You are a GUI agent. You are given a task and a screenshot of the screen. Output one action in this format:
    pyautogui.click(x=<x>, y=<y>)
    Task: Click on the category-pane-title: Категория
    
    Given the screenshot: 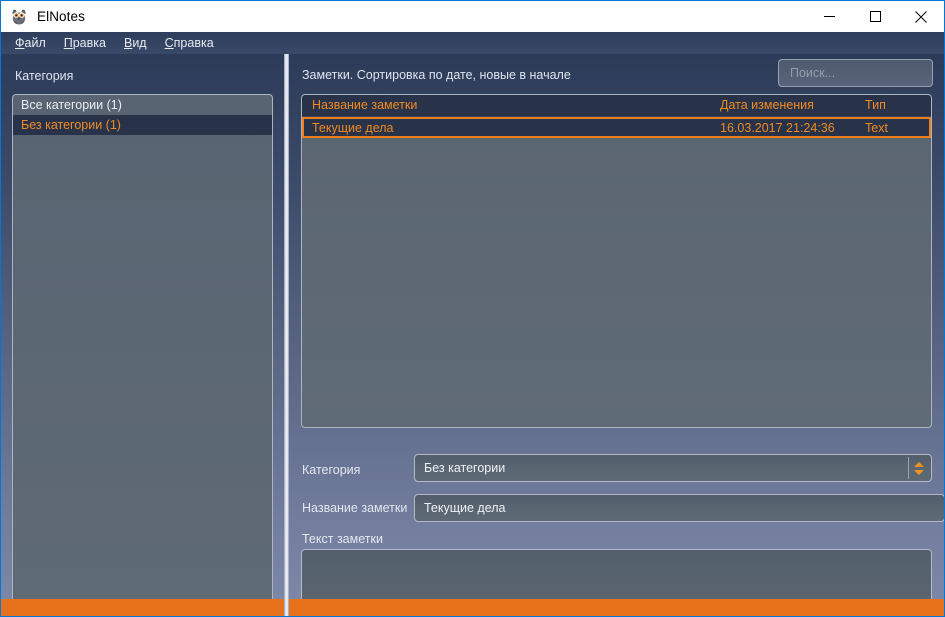 What is the action you would take?
    pyautogui.click(x=44, y=76)
    